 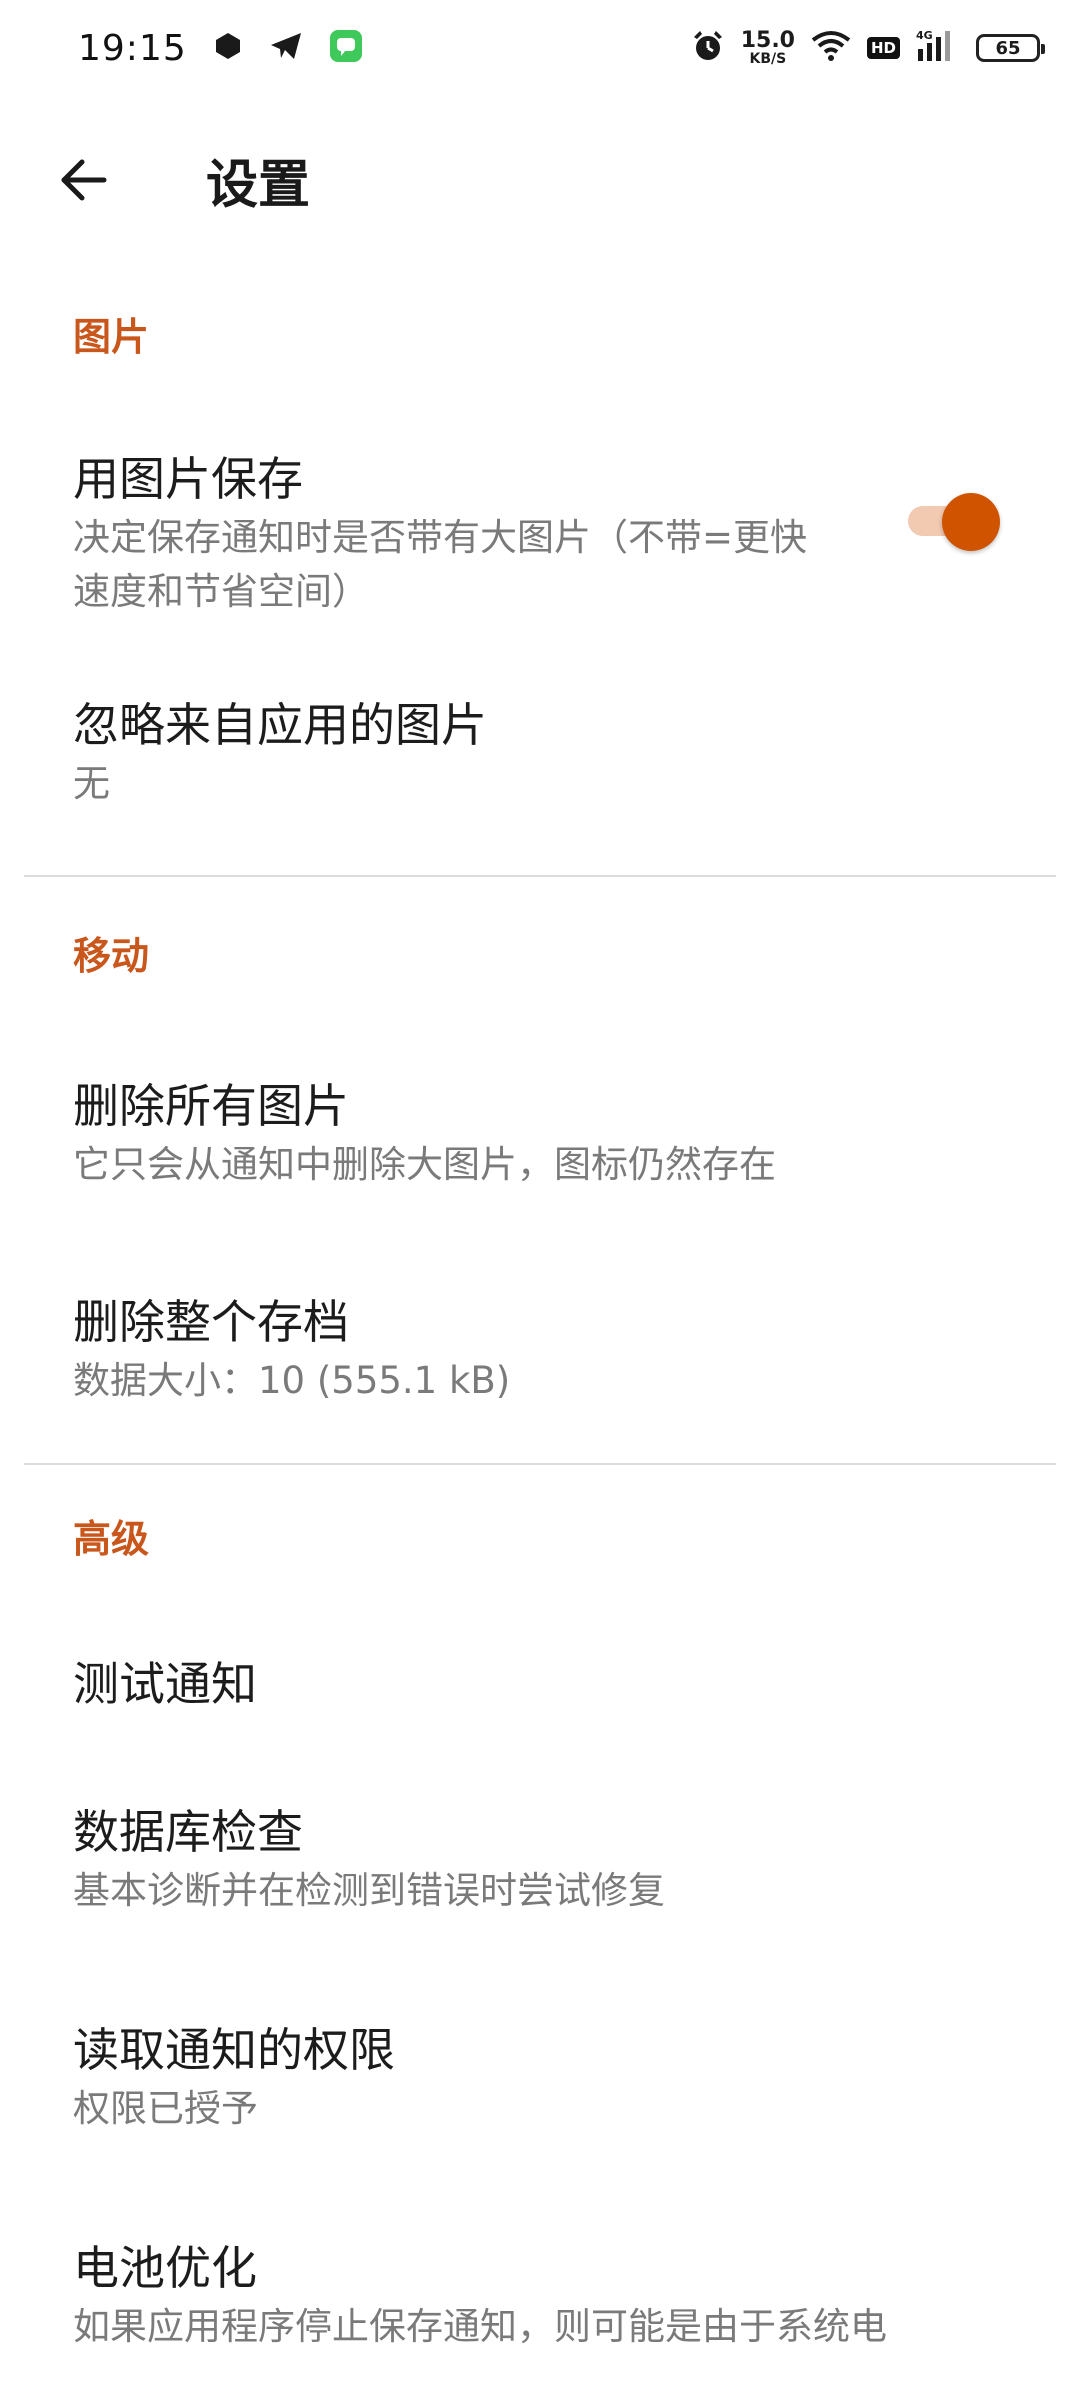 What do you see at coordinates (258, 185) in the screenshot?
I see `page-title: 设置` at bounding box center [258, 185].